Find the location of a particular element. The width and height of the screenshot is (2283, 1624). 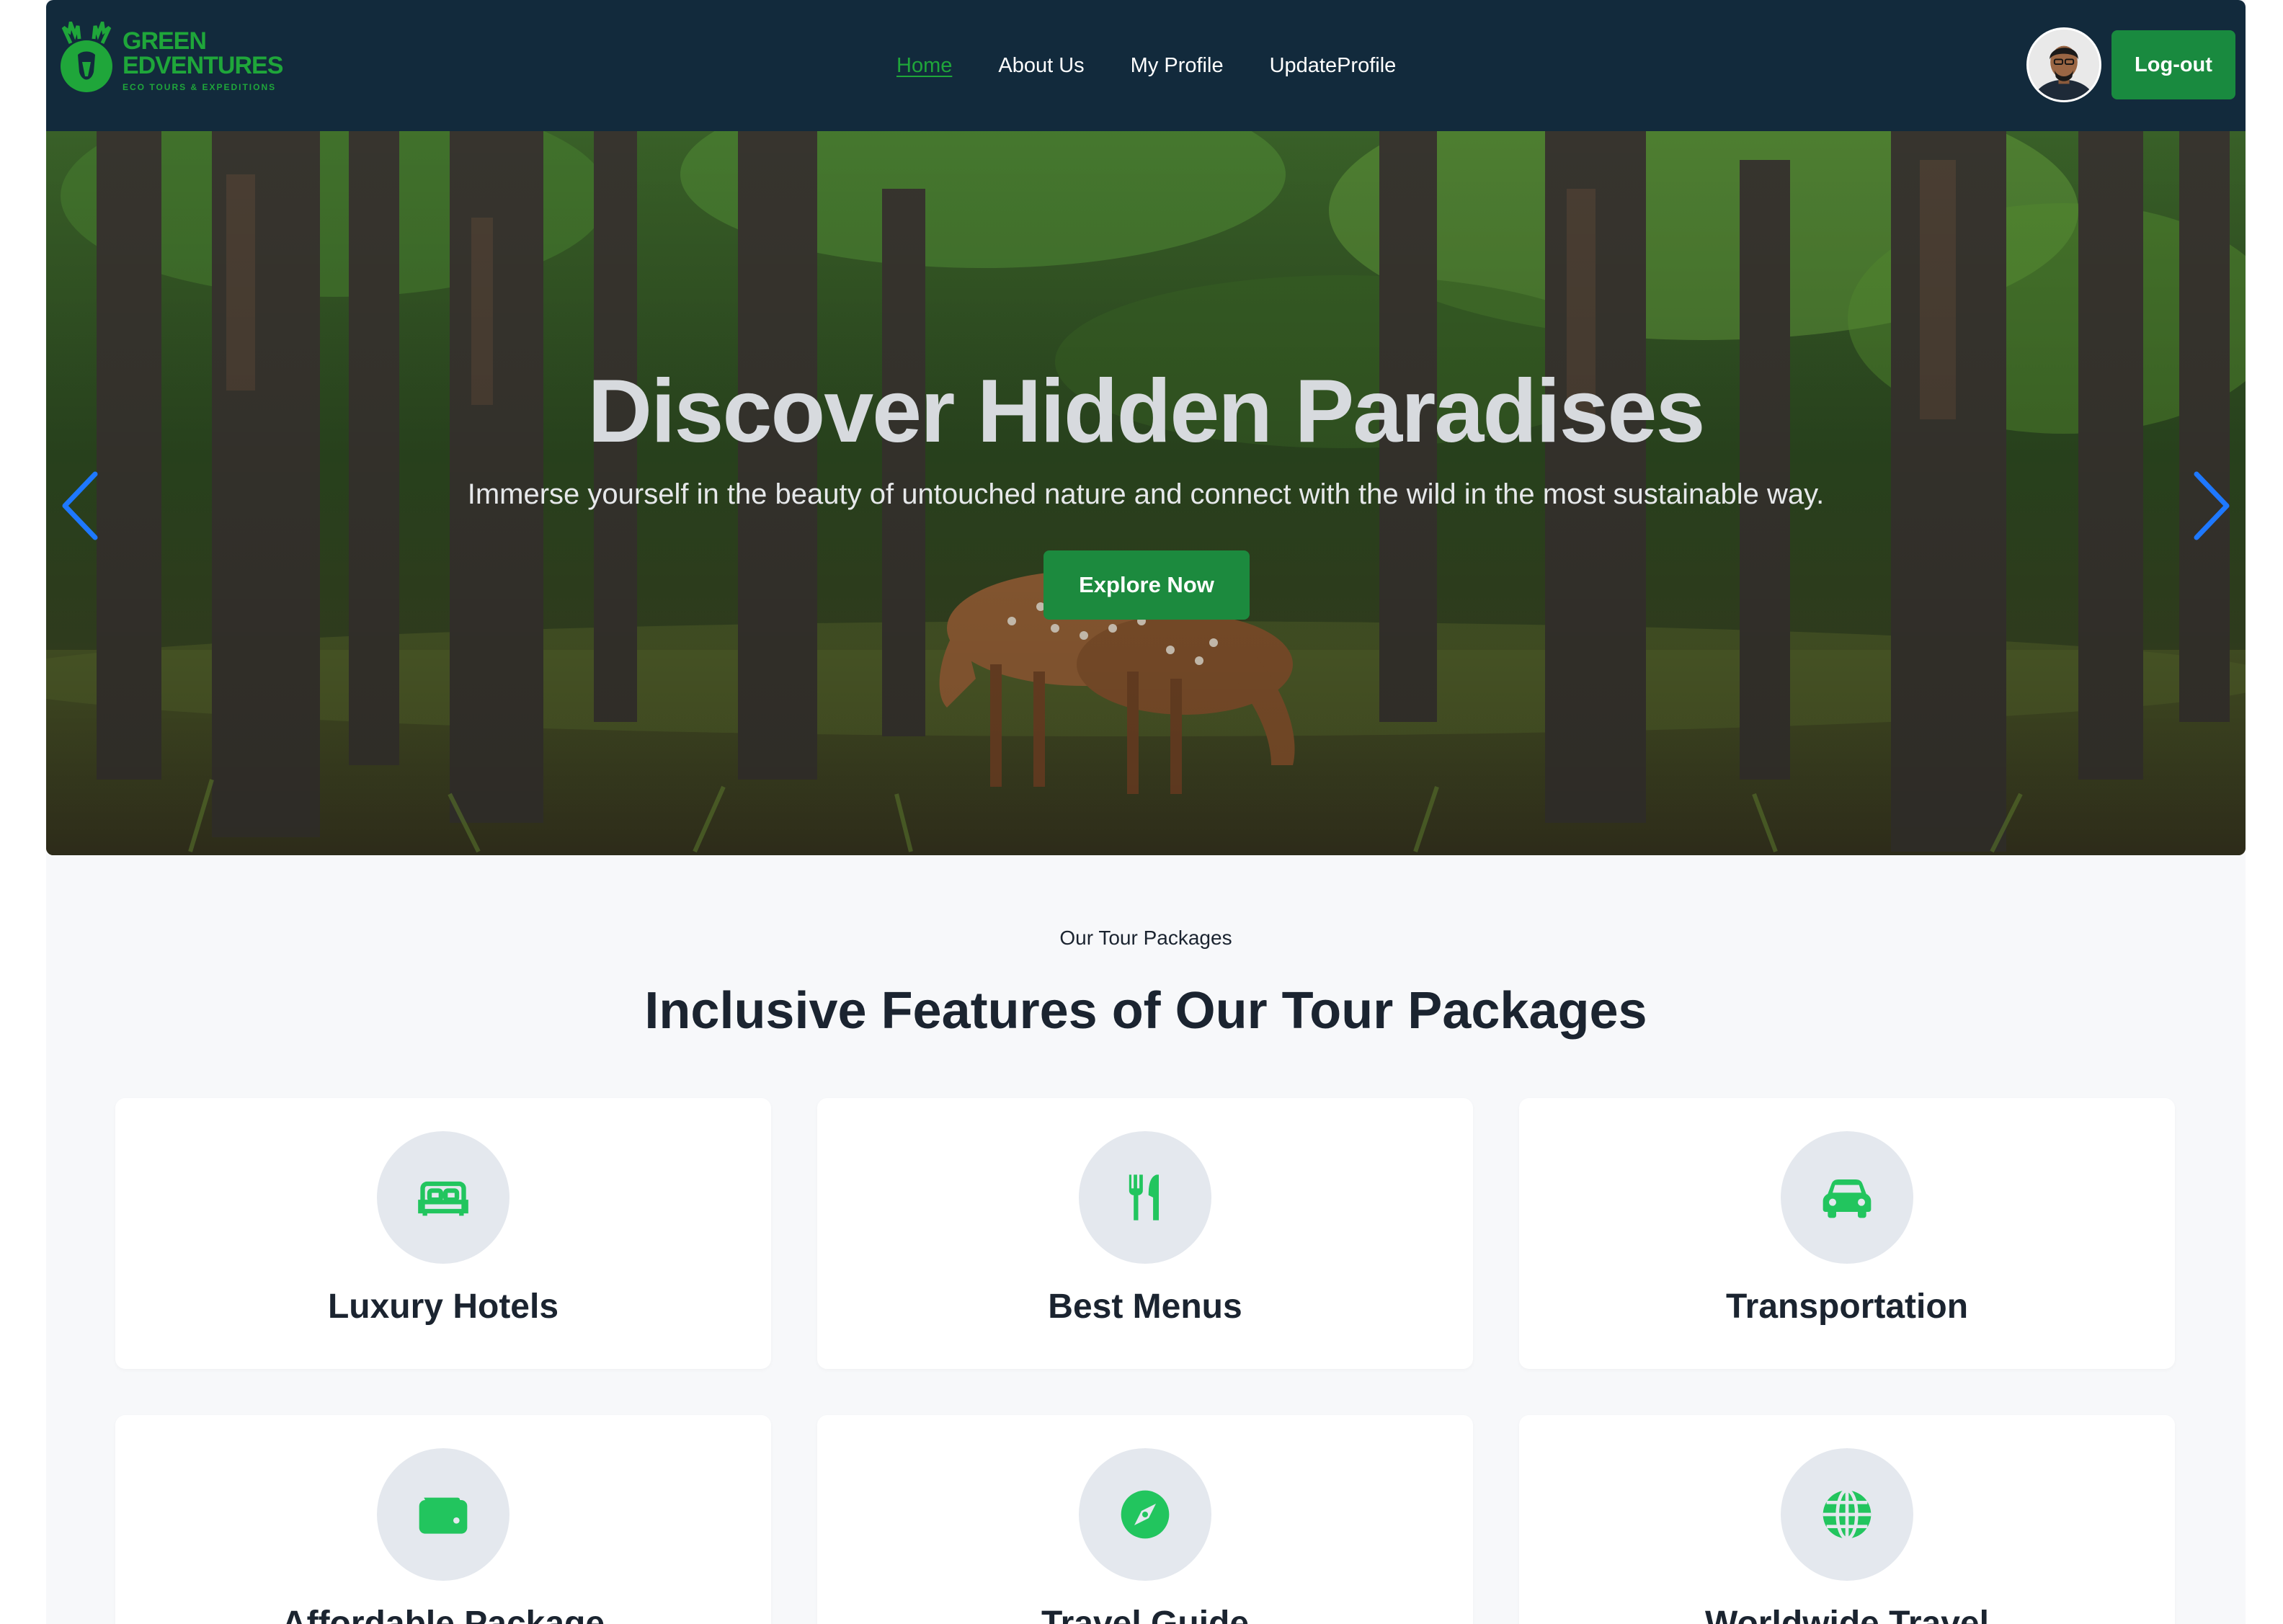

brand-logo: GREEN EDVENTURES ECO TOURS & EXPEDITIONS is located at coordinates (171, 65).